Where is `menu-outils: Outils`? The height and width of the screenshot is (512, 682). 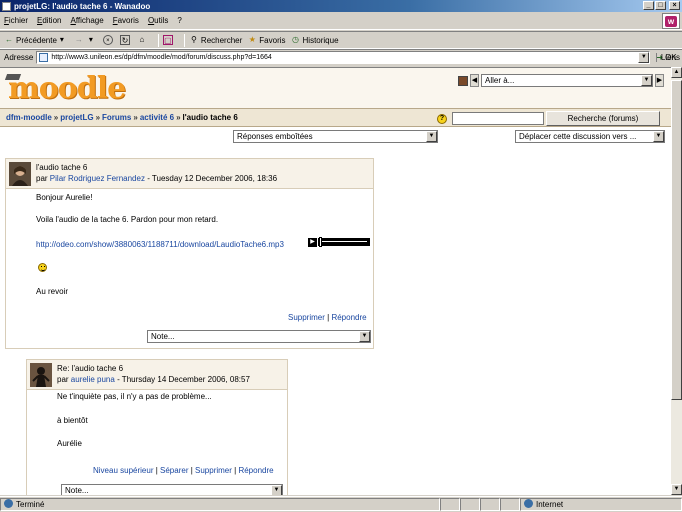 menu-outils: Outils is located at coordinates (158, 20).